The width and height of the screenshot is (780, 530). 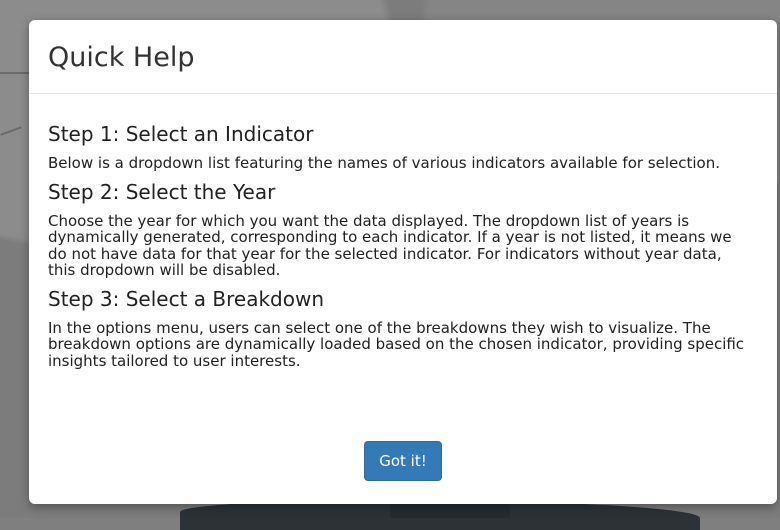 I want to click on modal-header: Quick Help, so click(x=403, y=57).